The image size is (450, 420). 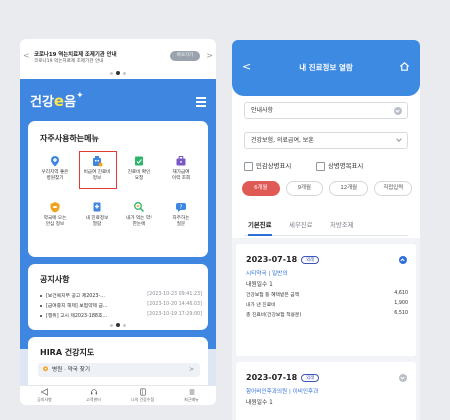 I want to click on bottom-tab-bar: 공지사항 고객센터 나의 건강수첩 최근메뉴, so click(x=118, y=395).